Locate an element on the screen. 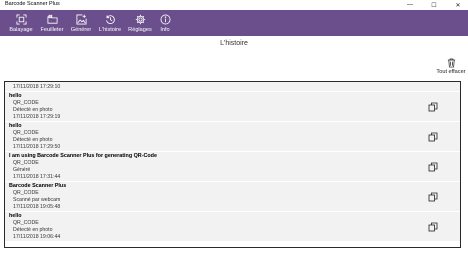 The width and height of the screenshot is (468, 253). window-title: Barcode Scanner Plus is located at coordinates (32, 4).